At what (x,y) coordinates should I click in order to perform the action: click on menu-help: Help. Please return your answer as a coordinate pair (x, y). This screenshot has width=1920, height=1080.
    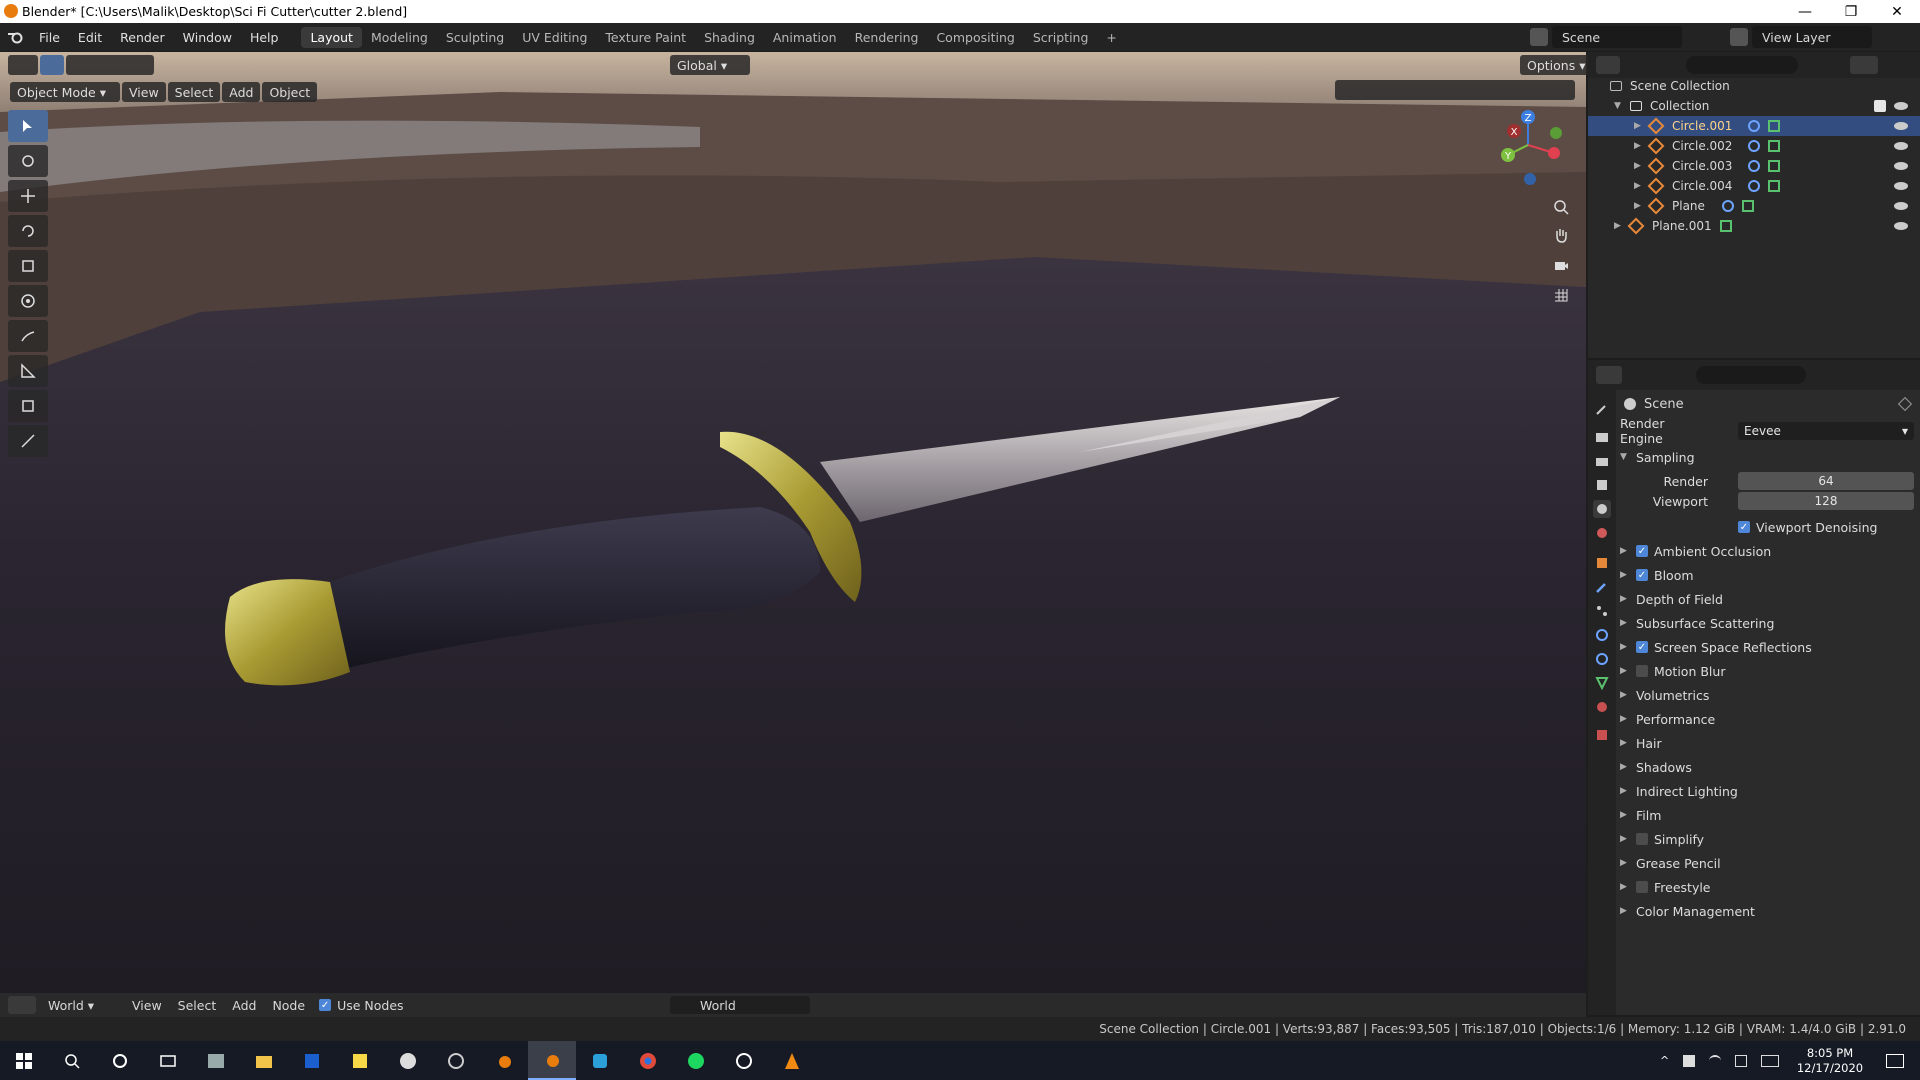
    Looking at the image, I should click on (264, 37).